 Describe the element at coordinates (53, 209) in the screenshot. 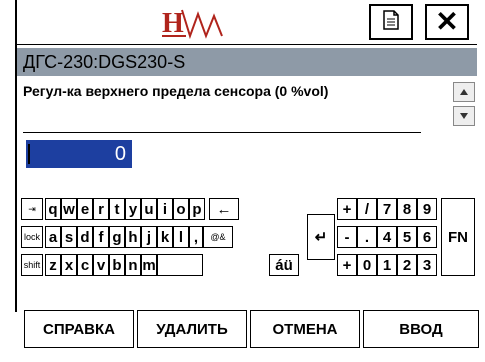

I see `key-q: q` at that location.